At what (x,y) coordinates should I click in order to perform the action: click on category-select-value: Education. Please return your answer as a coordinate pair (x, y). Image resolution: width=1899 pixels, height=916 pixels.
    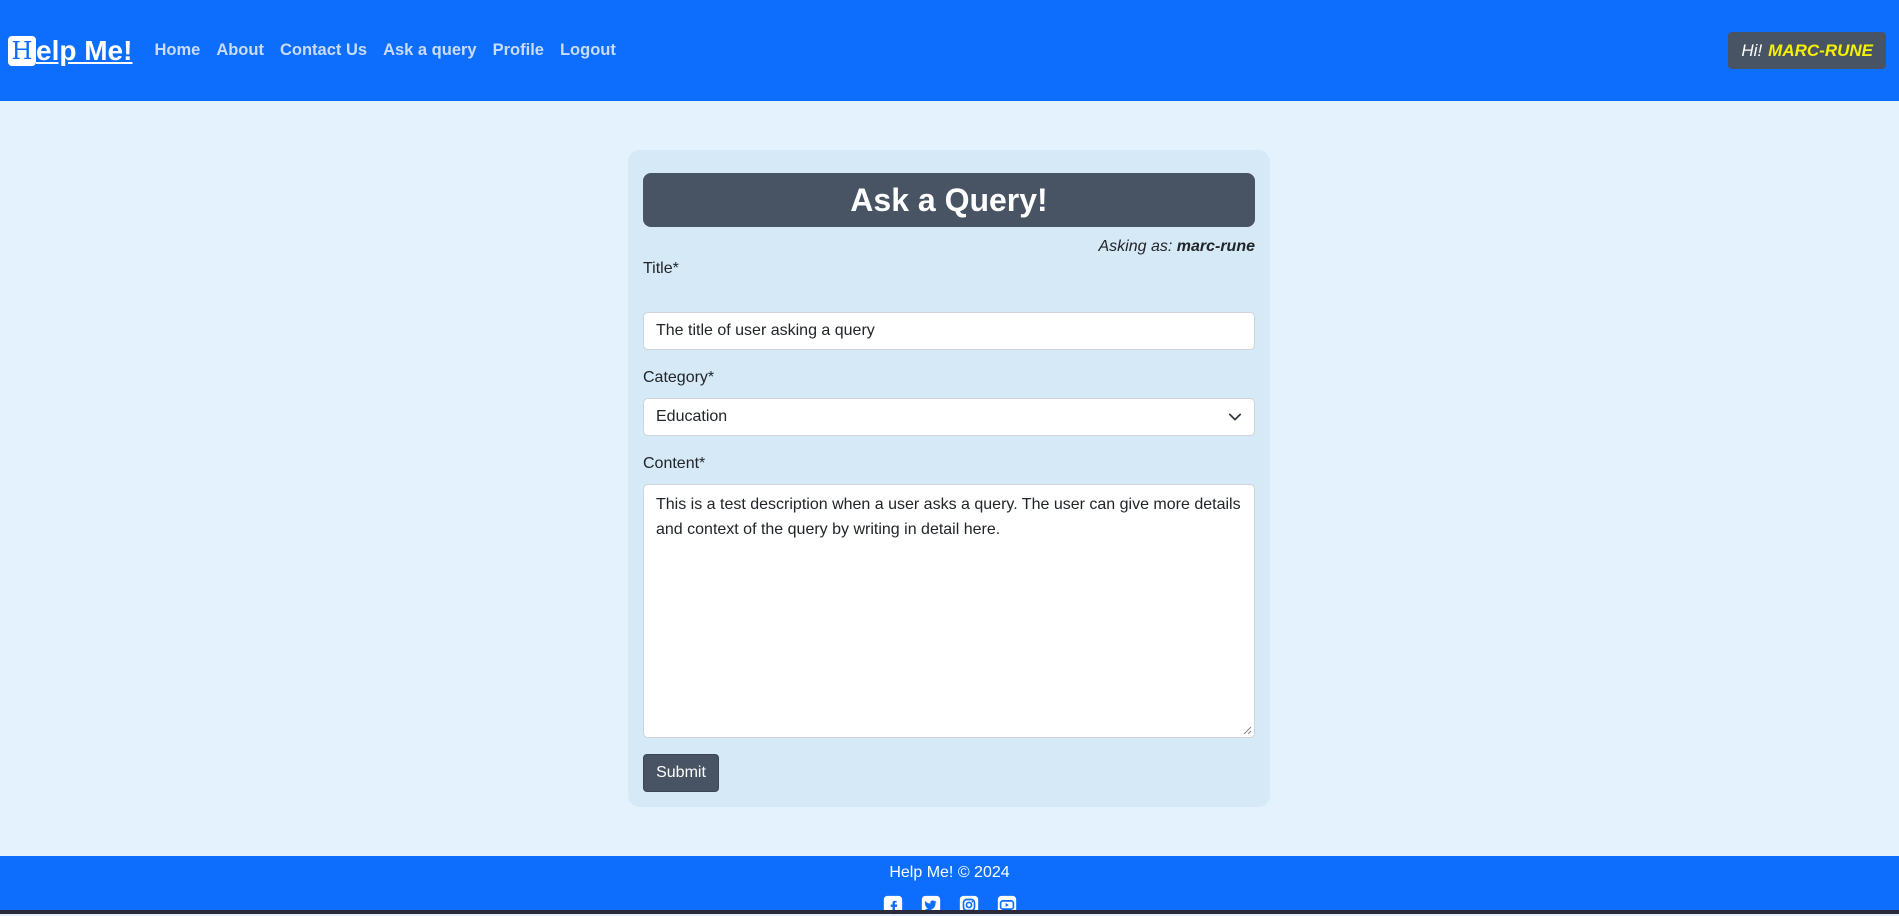
    Looking at the image, I should click on (692, 416).